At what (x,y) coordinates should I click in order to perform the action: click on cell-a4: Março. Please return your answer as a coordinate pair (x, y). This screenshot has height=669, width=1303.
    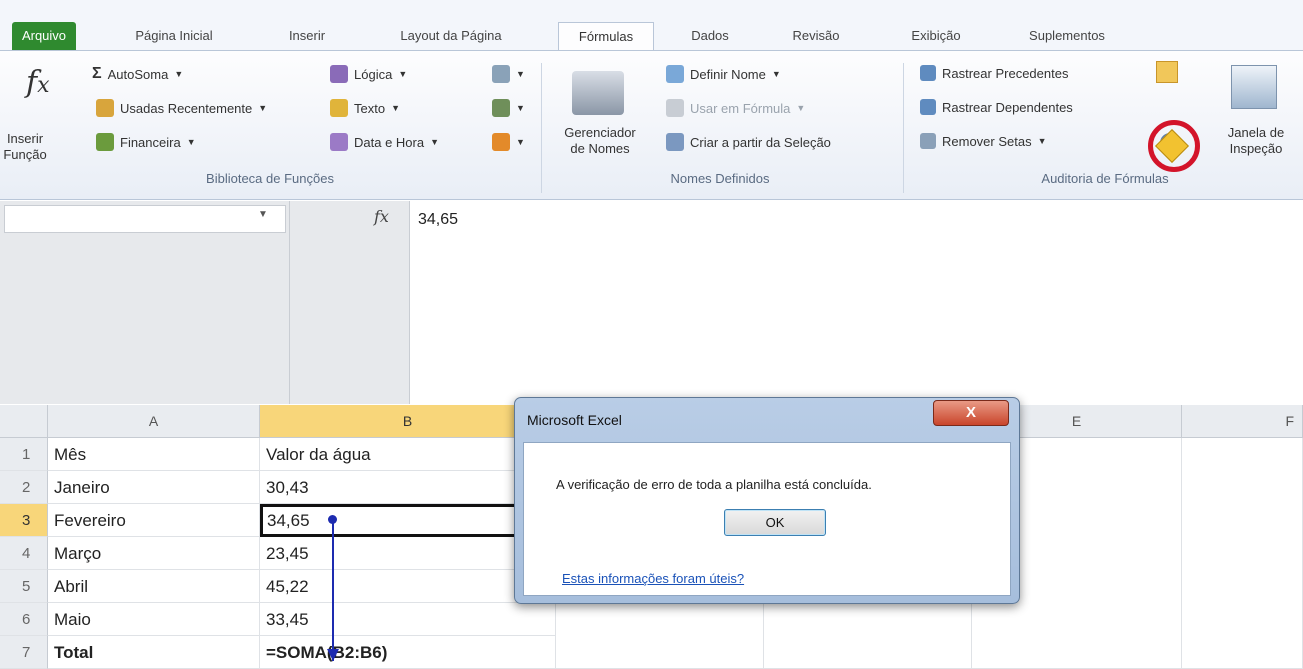
    Looking at the image, I should click on (154, 553).